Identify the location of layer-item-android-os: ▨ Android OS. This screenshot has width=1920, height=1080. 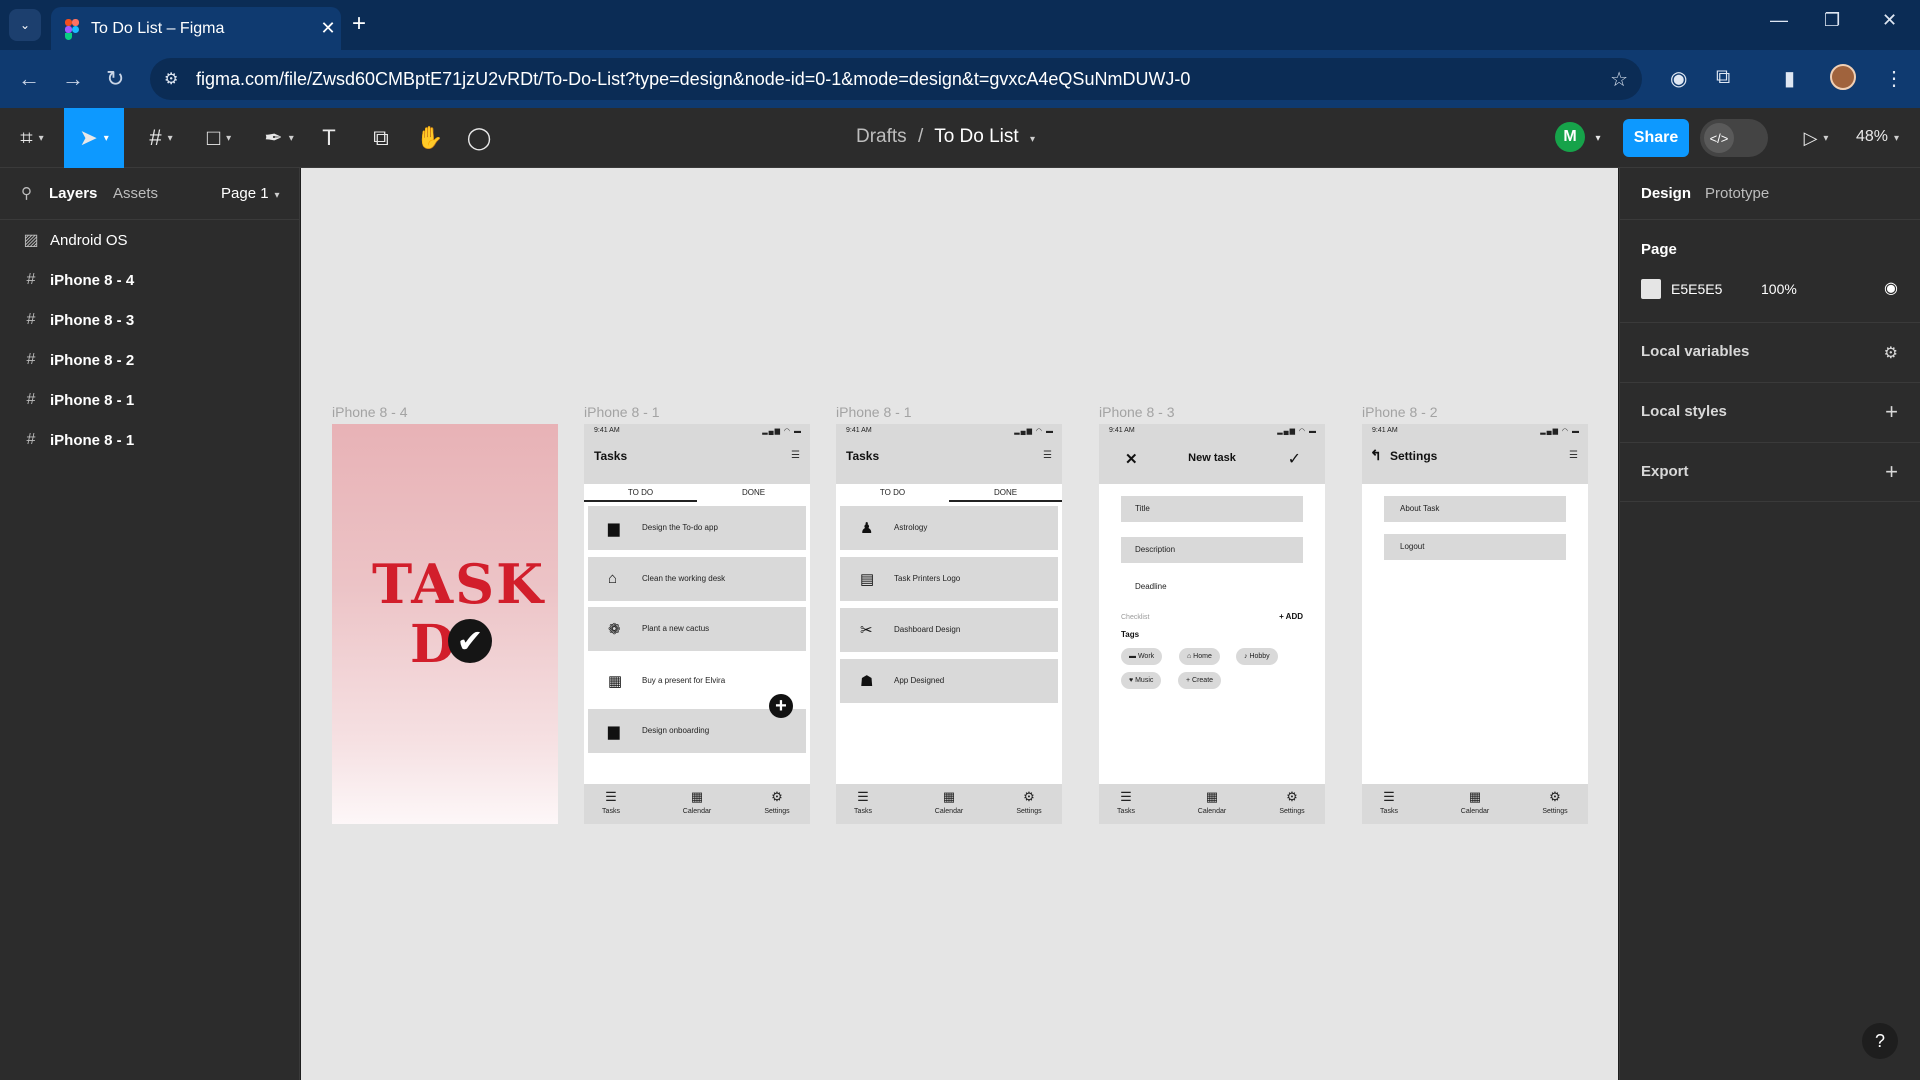
(150, 240).